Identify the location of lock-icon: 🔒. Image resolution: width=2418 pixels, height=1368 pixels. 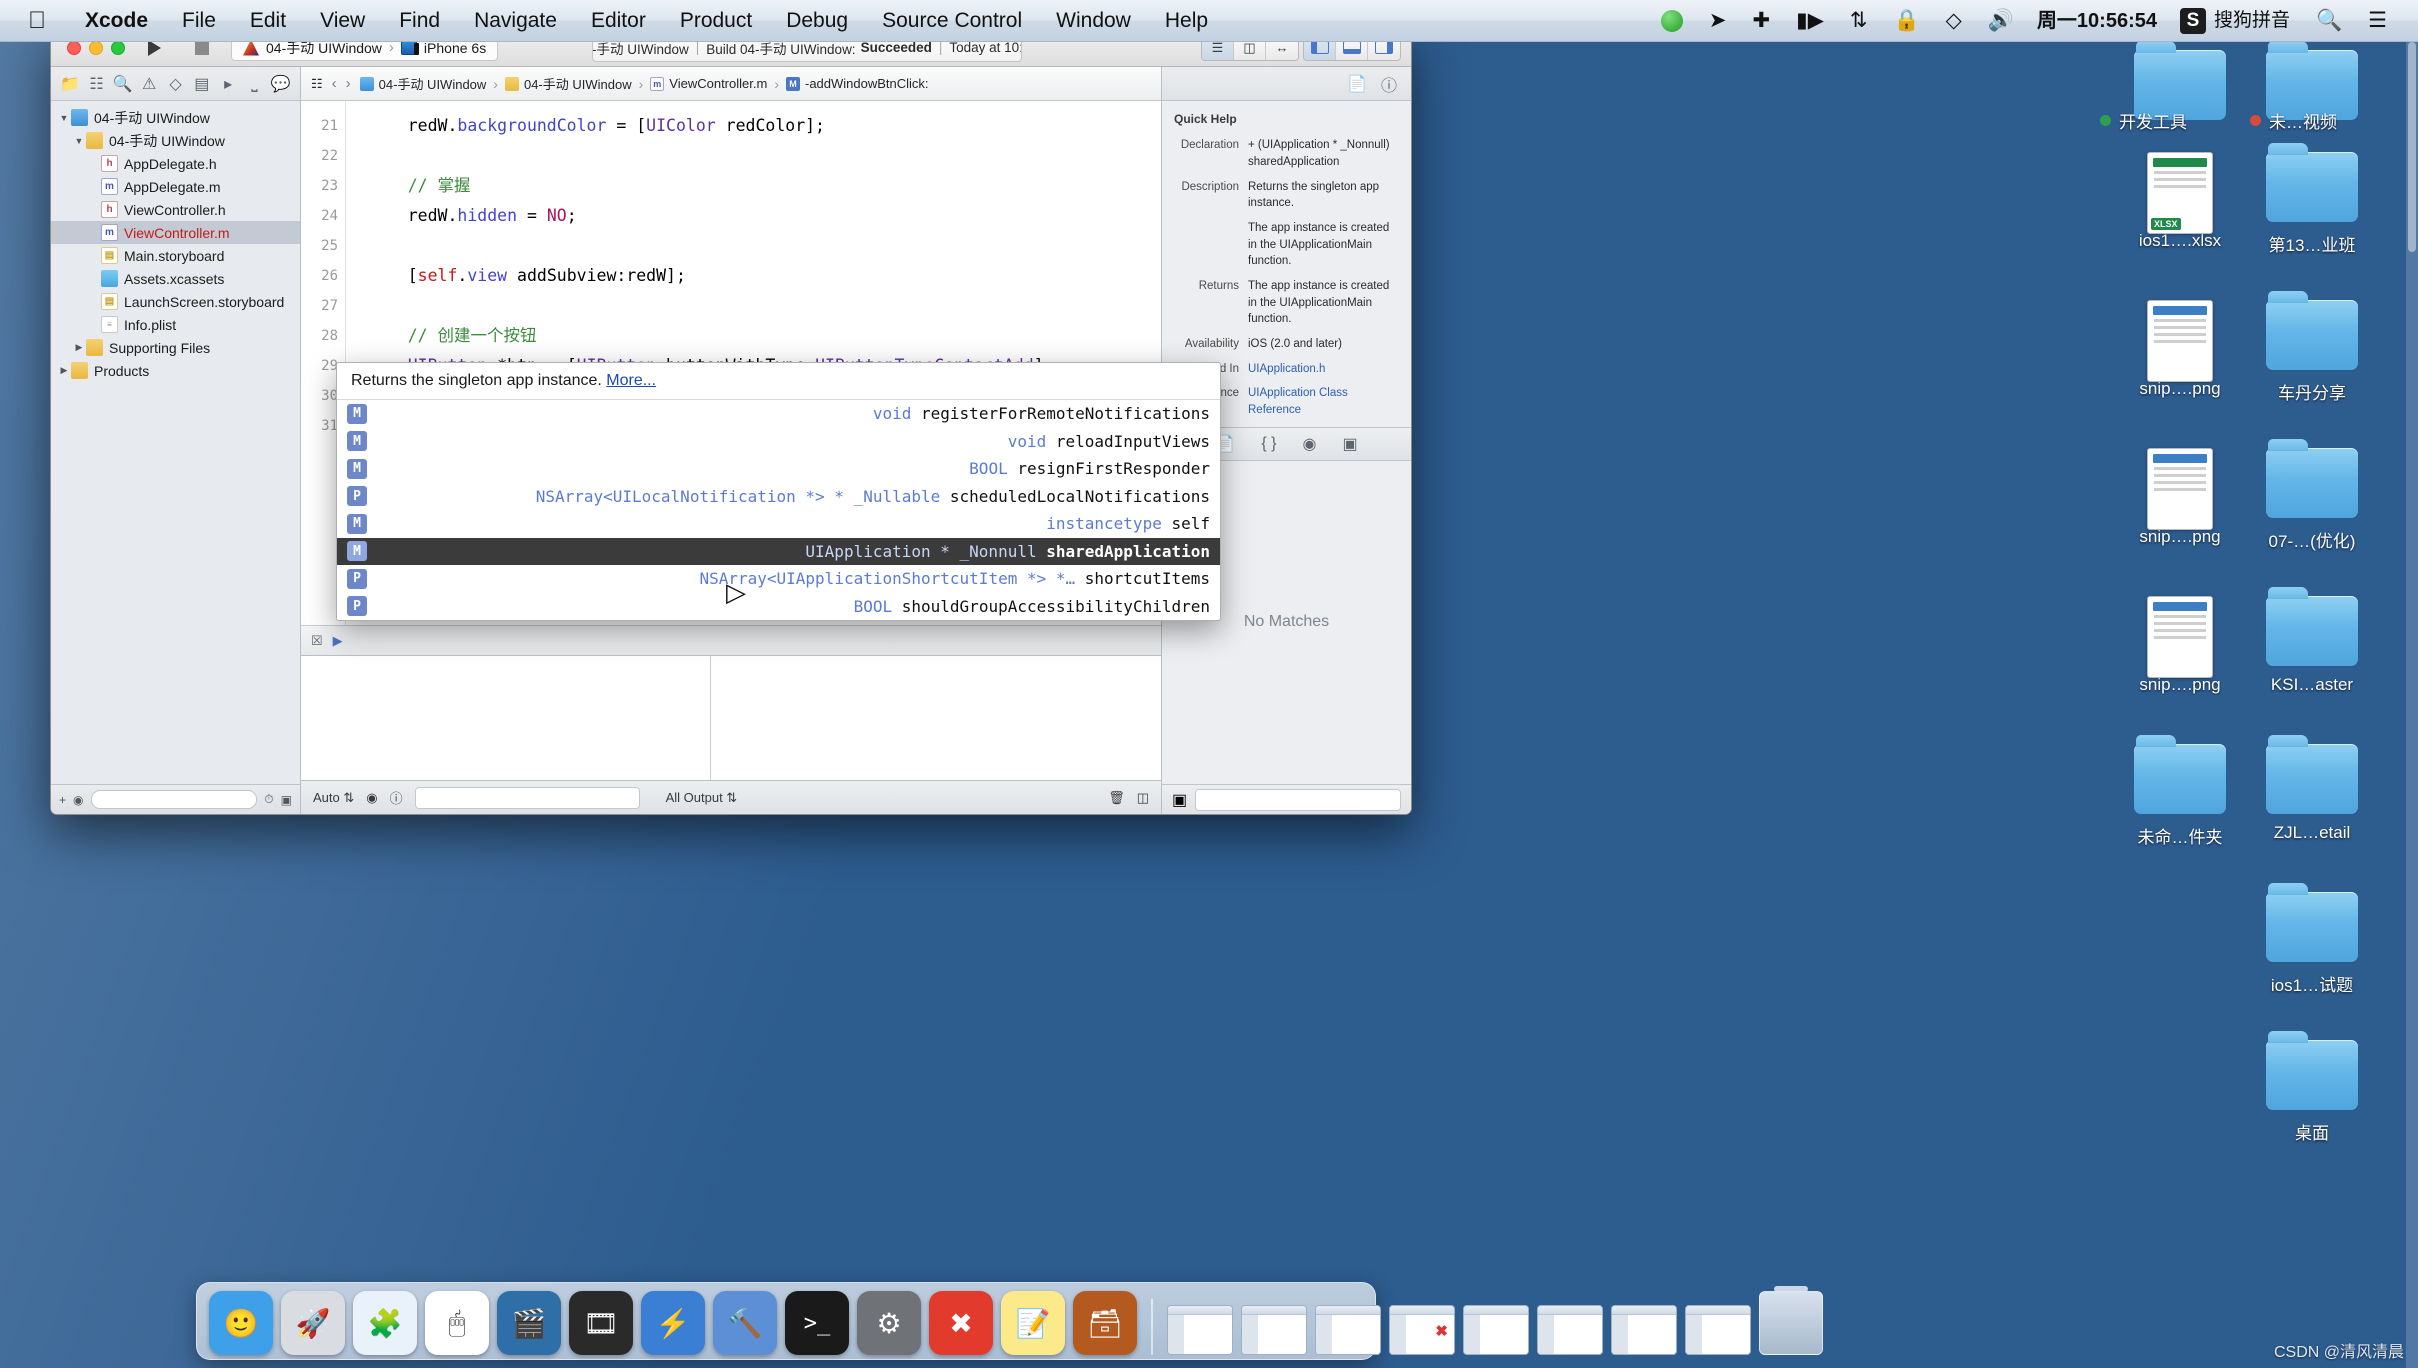
(1906, 21).